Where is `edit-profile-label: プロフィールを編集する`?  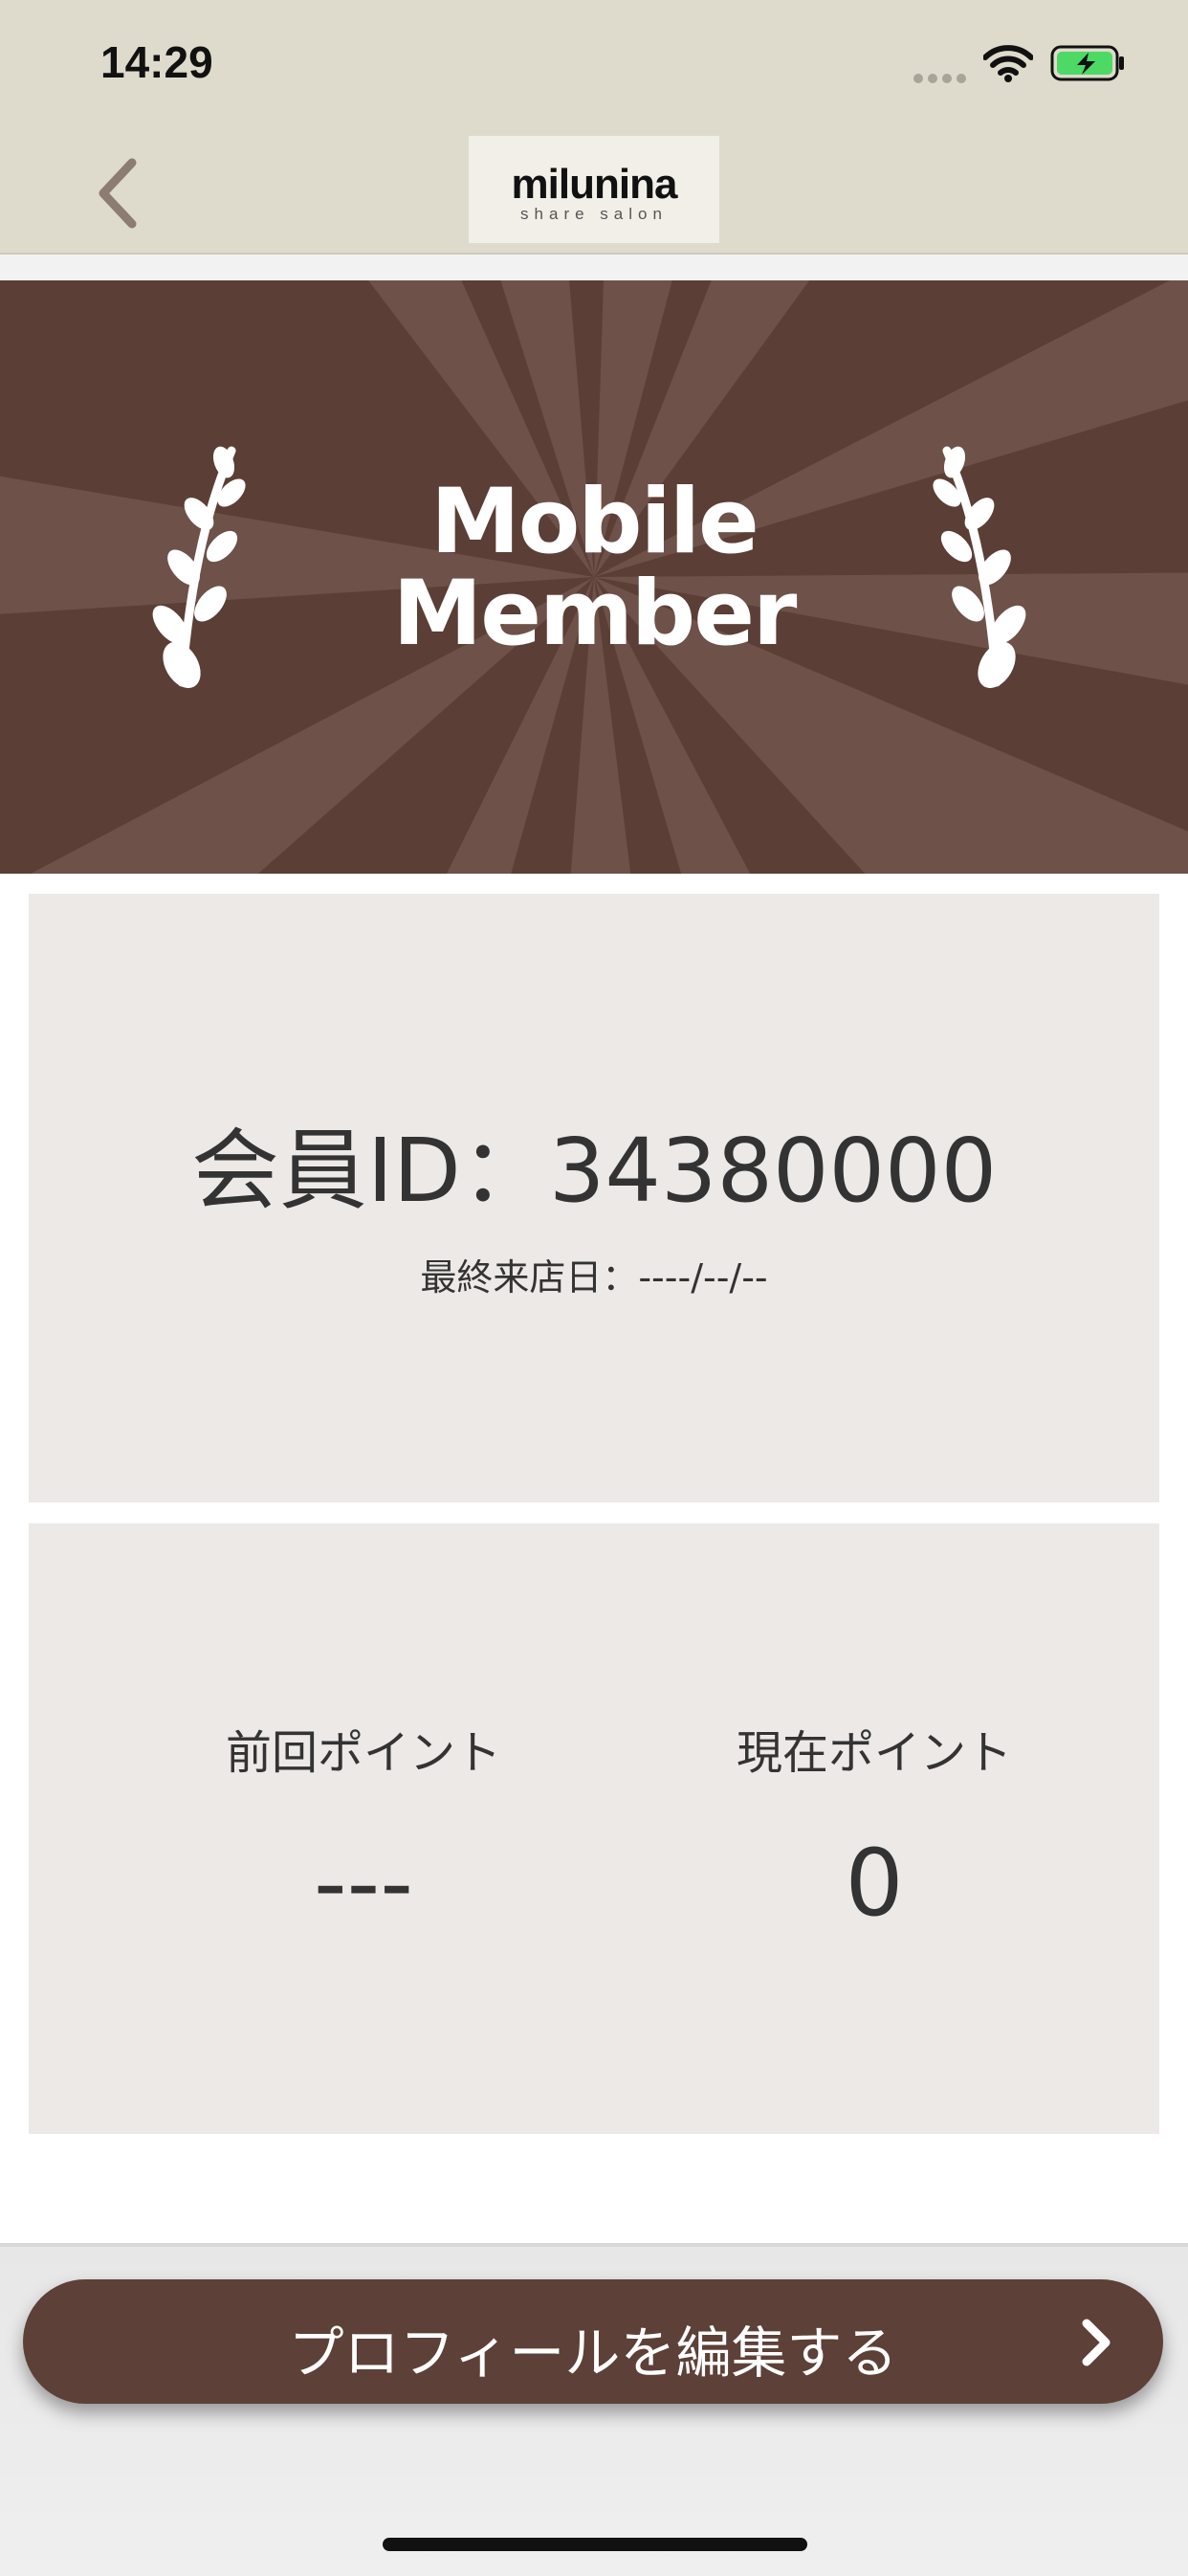
edit-profile-label: プロフィールを編集する is located at coordinates (593, 2353).